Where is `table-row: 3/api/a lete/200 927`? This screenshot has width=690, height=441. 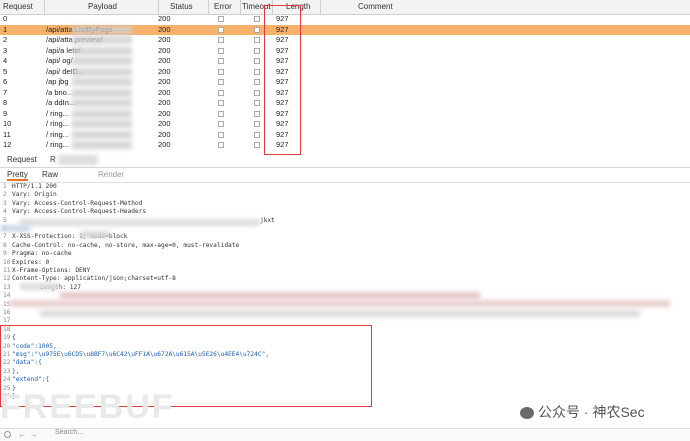 table-row: 3/api/a lete/200 927 is located at coordinates (345, 51).